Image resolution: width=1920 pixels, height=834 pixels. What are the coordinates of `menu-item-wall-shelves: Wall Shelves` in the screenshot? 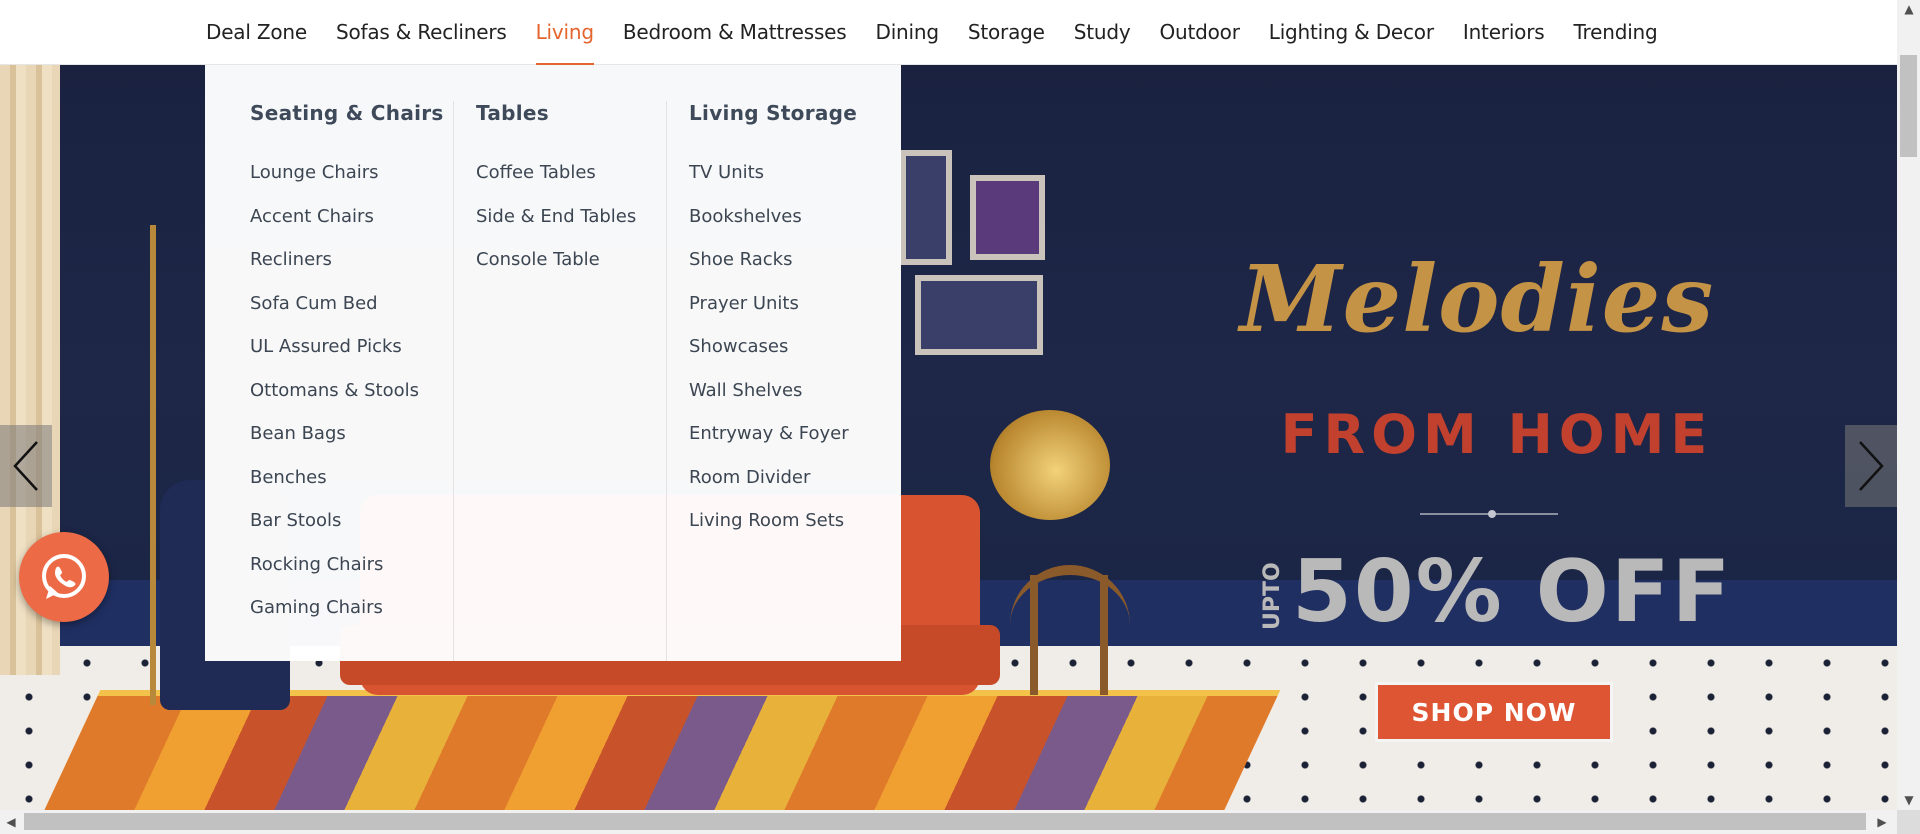 It's located at (787, 400).